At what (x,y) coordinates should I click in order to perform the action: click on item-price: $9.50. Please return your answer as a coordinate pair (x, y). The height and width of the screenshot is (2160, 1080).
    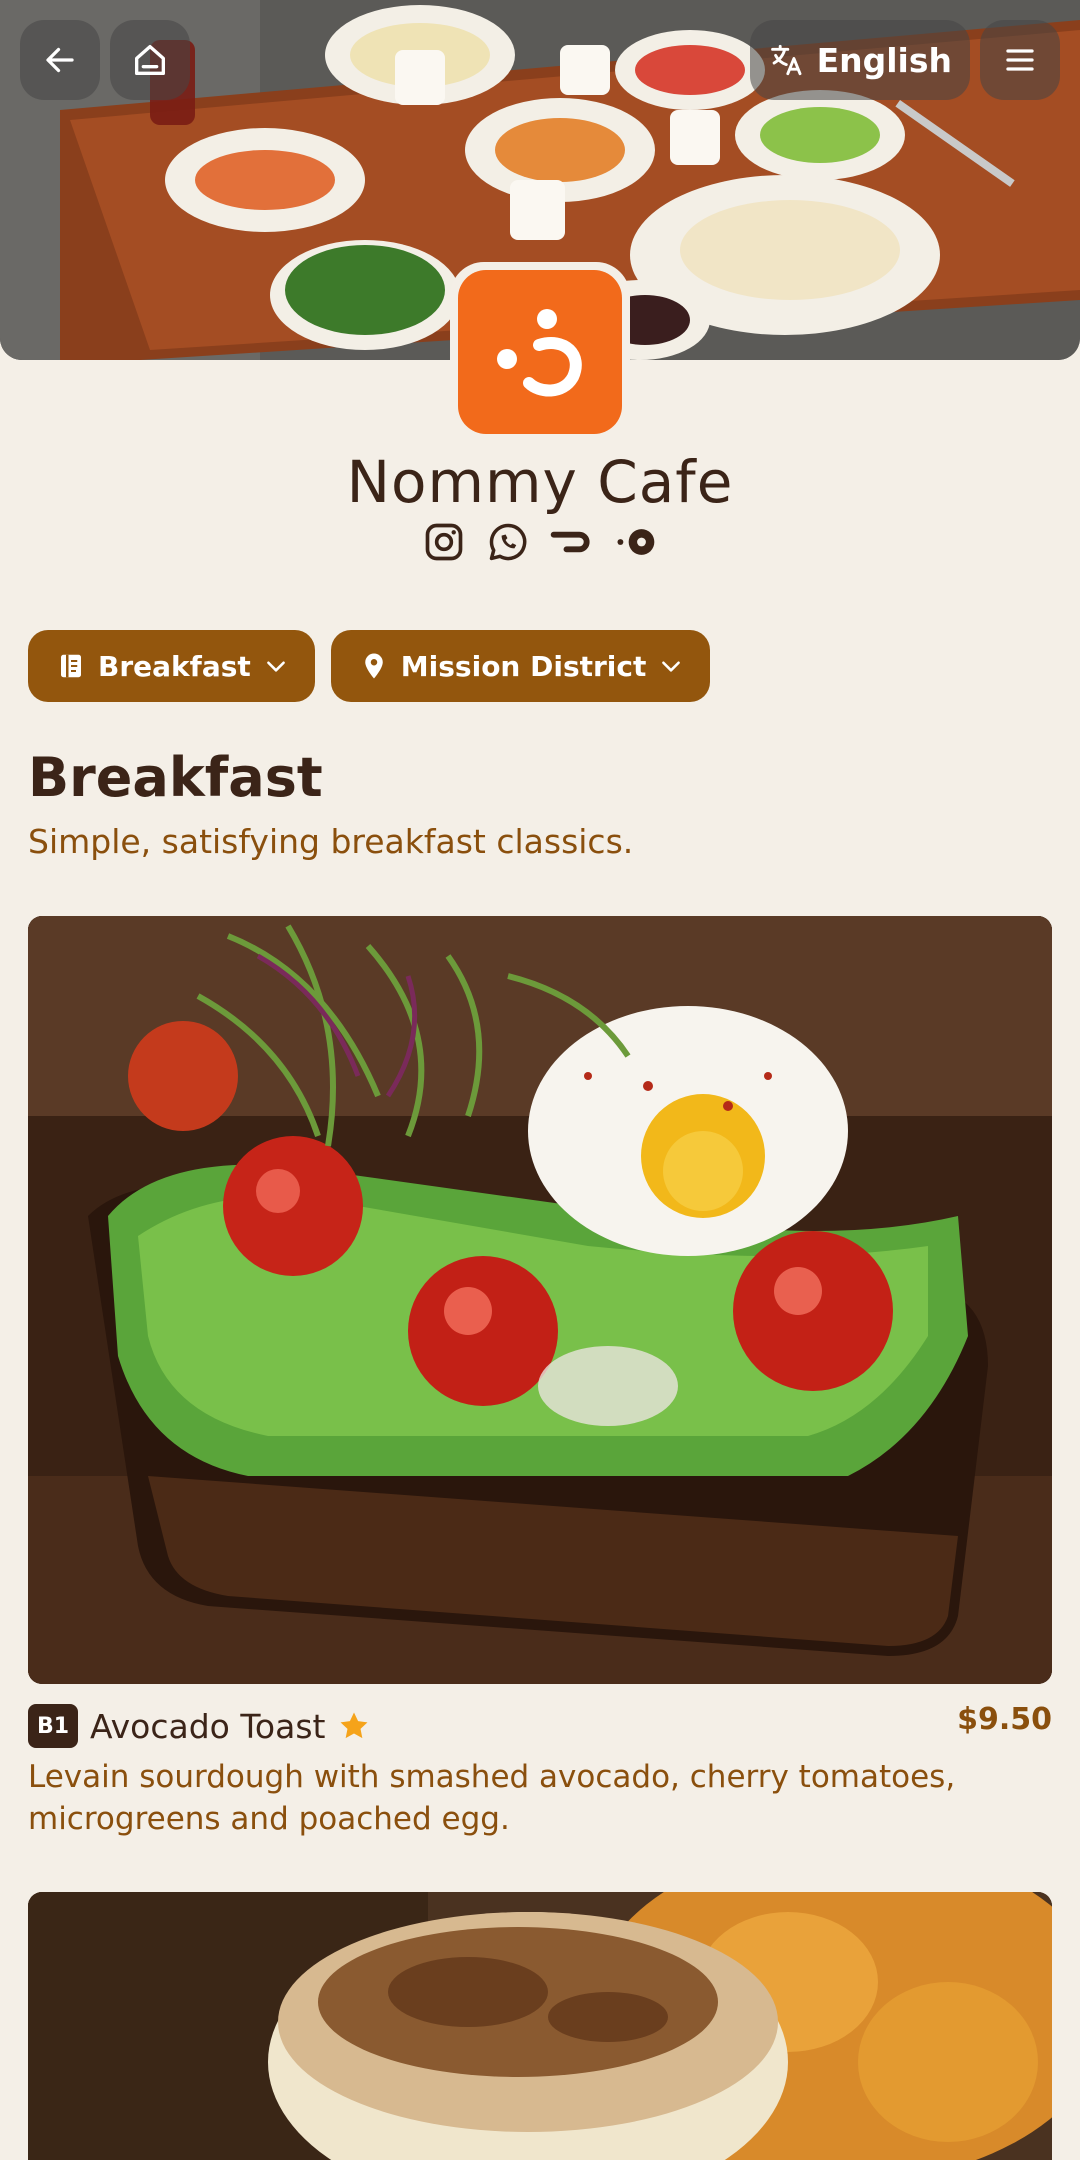
    Looking at the image, I should click on (1004, 1719).